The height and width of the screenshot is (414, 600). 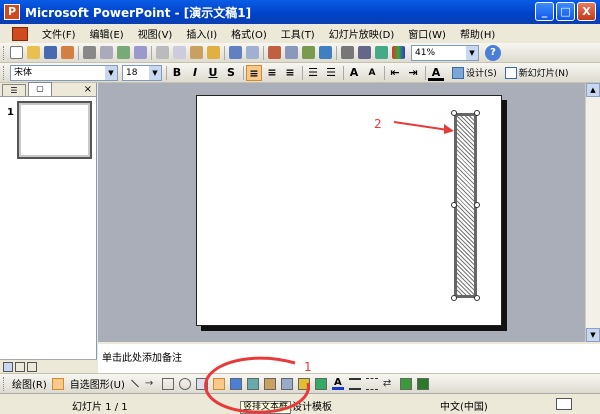 What do you see at coordinates (12, 12) in the screenshot?
I see `powerpoint-app-icon: P` at bounding box center [12, 12].